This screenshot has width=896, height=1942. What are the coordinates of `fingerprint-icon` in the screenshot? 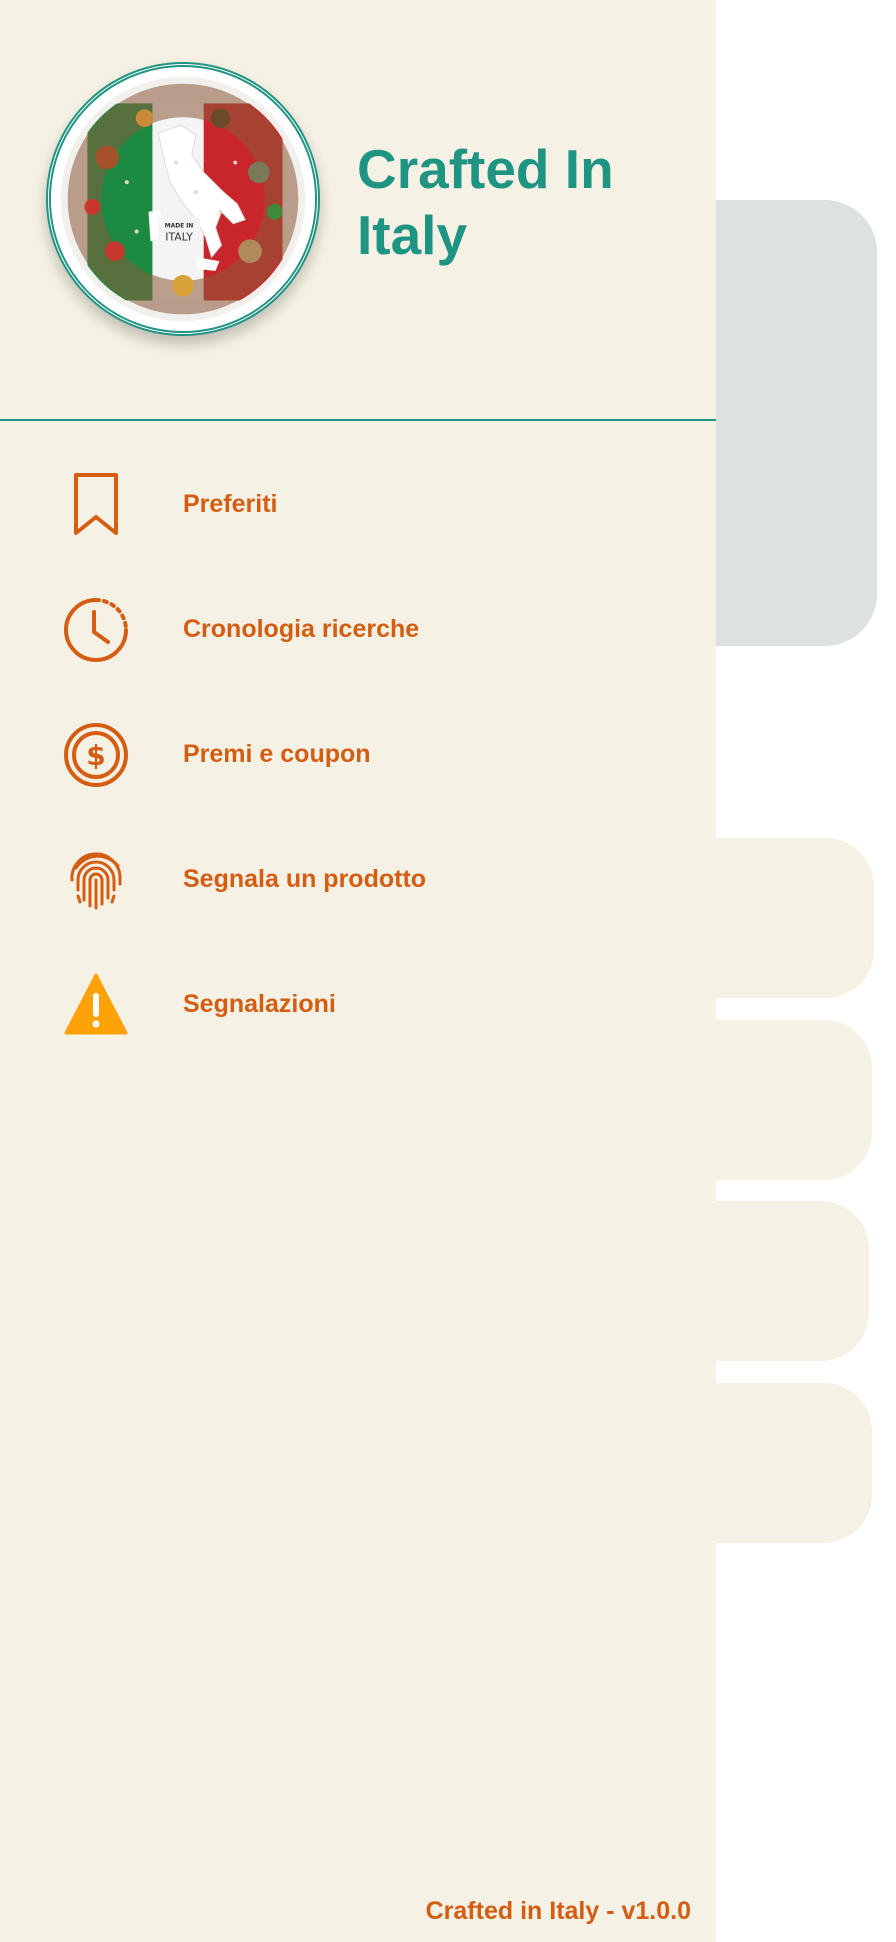 It's located at (96, 880).